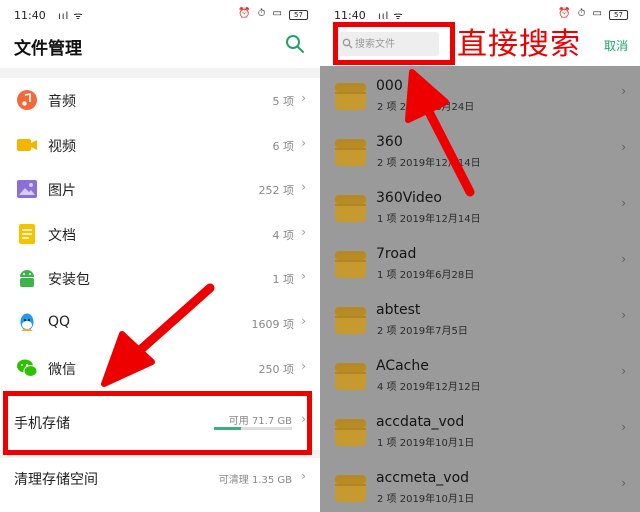 The height and width of the screenshot is (512, 640). Describe the element at coordinates (426, 107) in the screenshot. I see `folder-meta: 2 项 2019年6月24日` at that location.